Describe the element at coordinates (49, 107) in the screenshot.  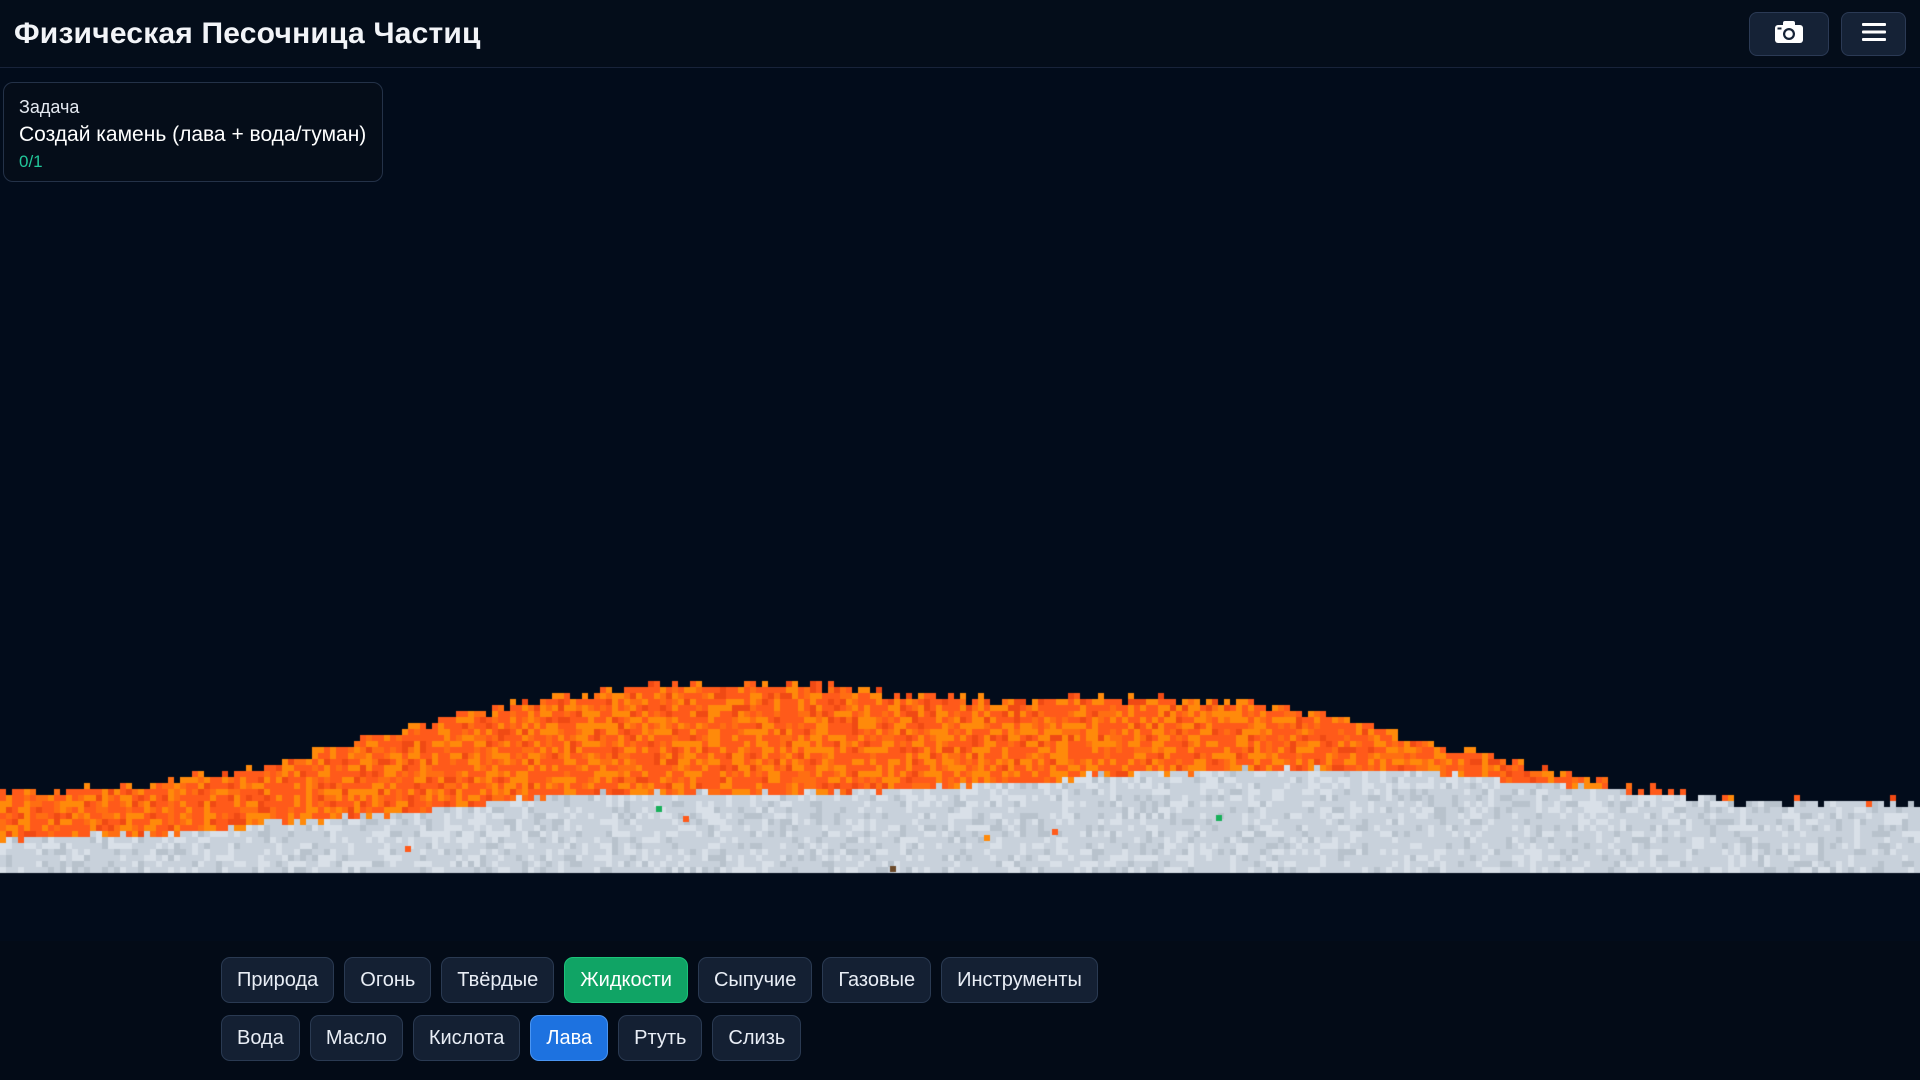
I see `task-heading: Задача` at that location.